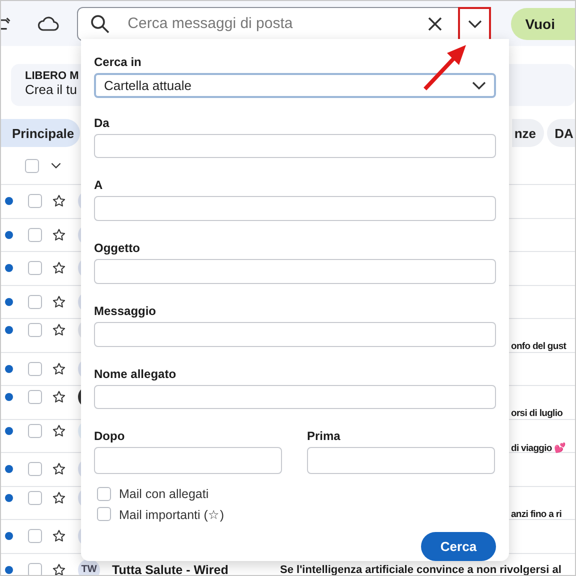 The width and height of the screenshot is (576, 576). I want to click on search-field: Cerca messaggi di posta, so click(277, 23).